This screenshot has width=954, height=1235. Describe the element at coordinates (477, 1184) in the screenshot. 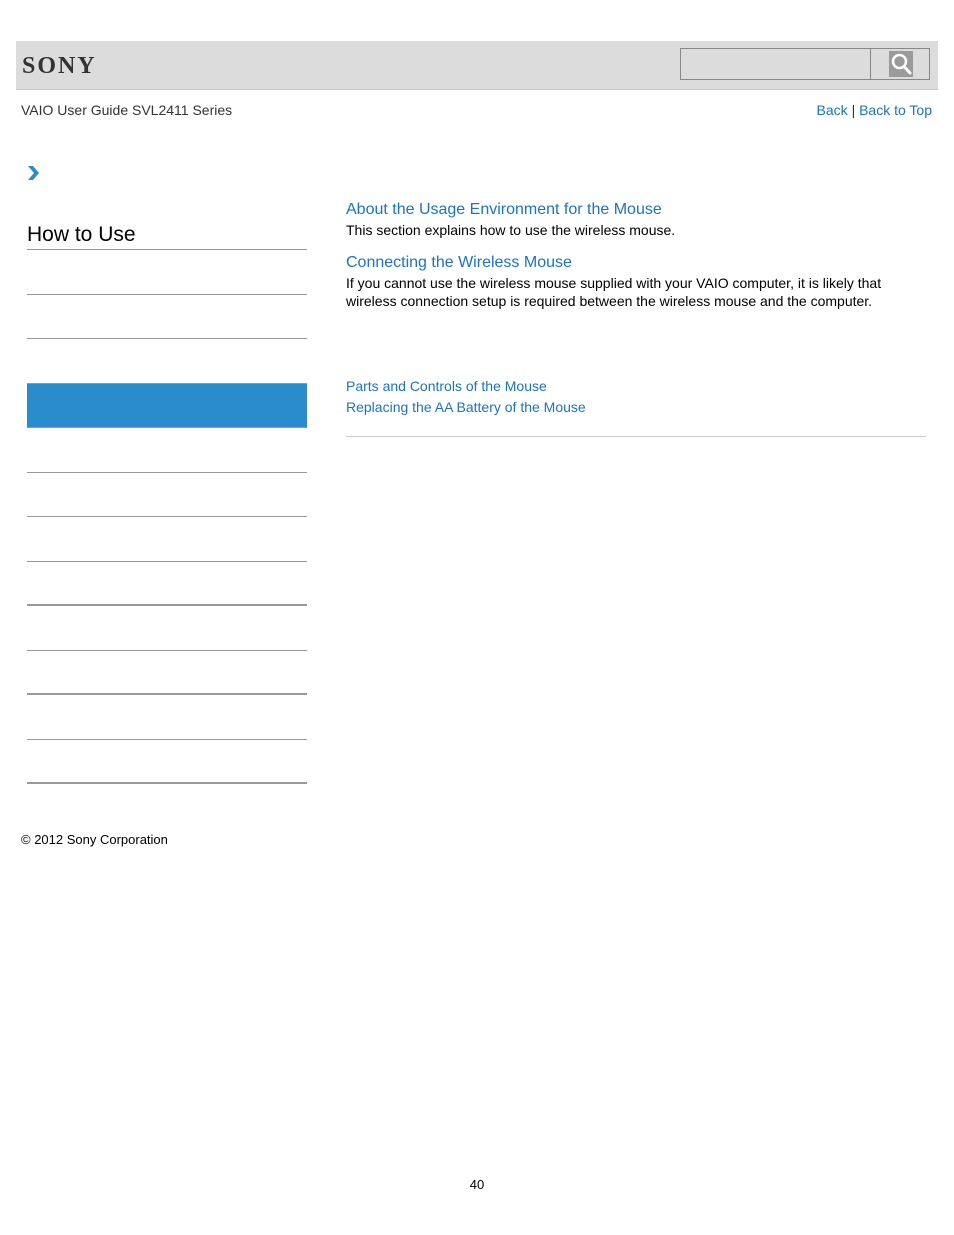

I see `page-number: 40` at that location.